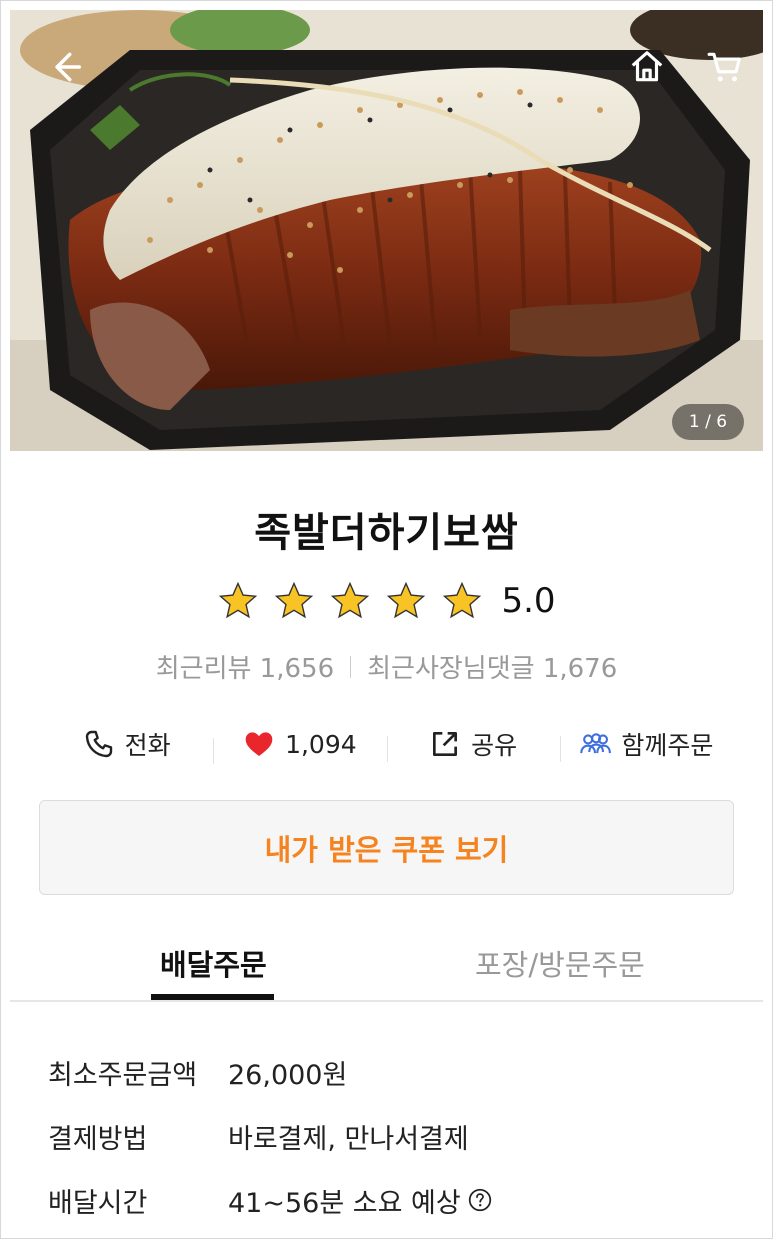 This screenshot has height=1239, width=773. What do you see at coordinates (123, 1075) in the screenshot?
I see `min-order-label: 최소주문금액` at bounding box center [123, 1075].